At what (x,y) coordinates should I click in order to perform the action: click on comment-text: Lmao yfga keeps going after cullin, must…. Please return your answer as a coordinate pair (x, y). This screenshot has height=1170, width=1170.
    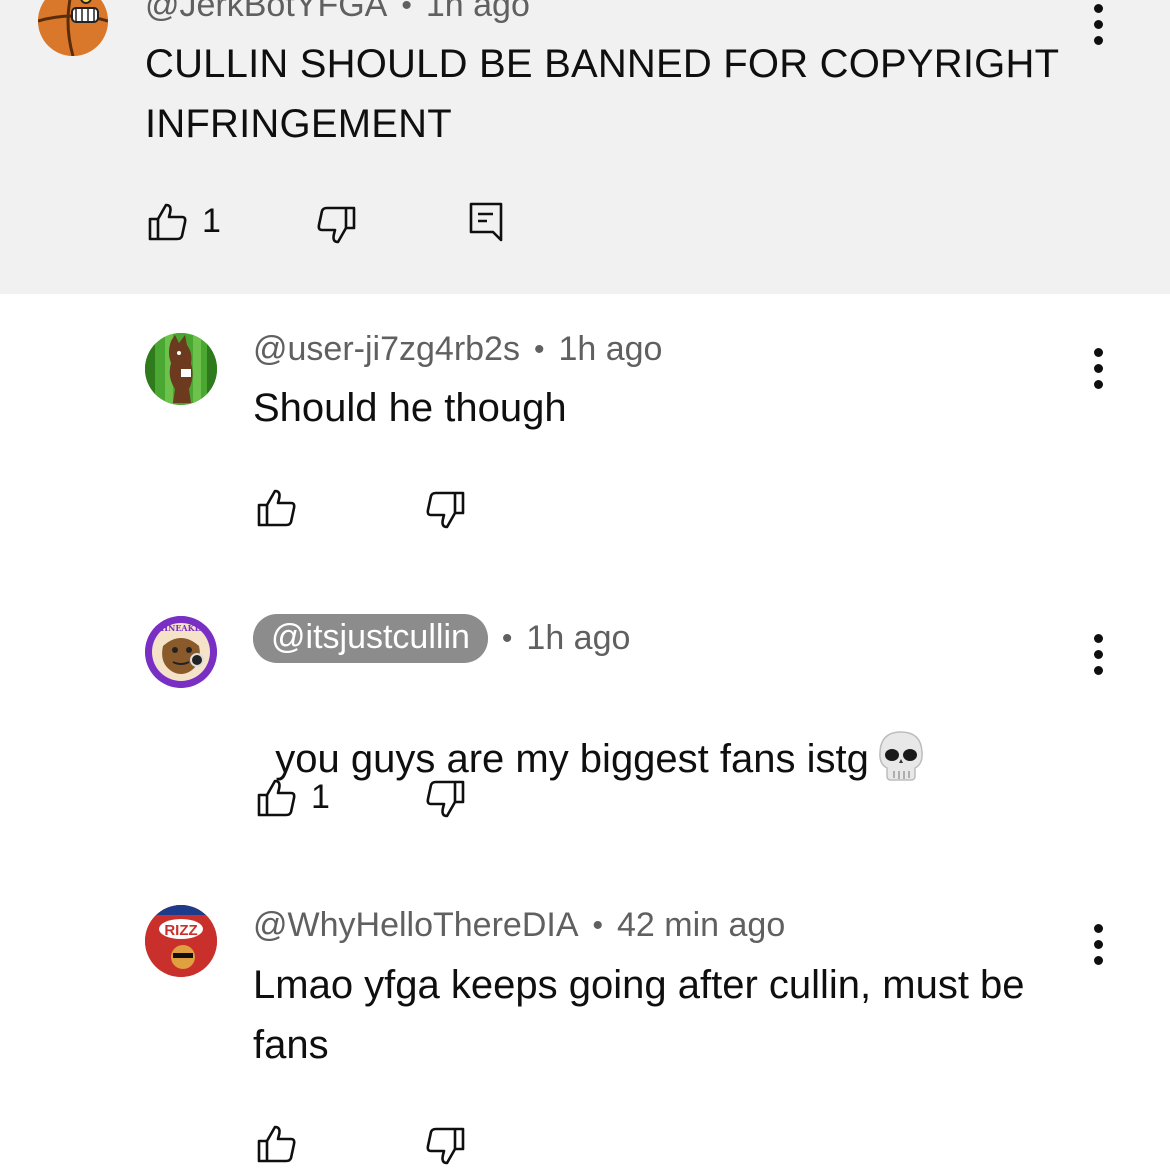
    Looking at the image, I should click on (644, 1015).